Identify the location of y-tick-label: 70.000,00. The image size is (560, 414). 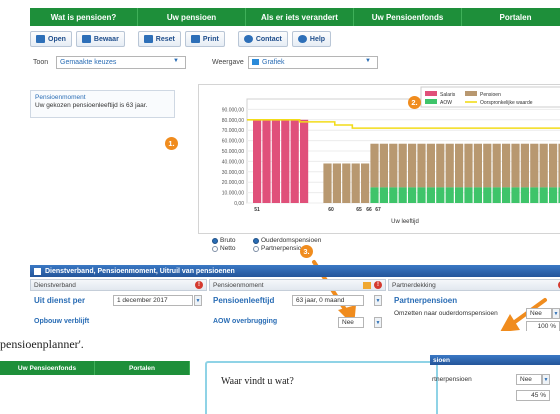
(233, 131).